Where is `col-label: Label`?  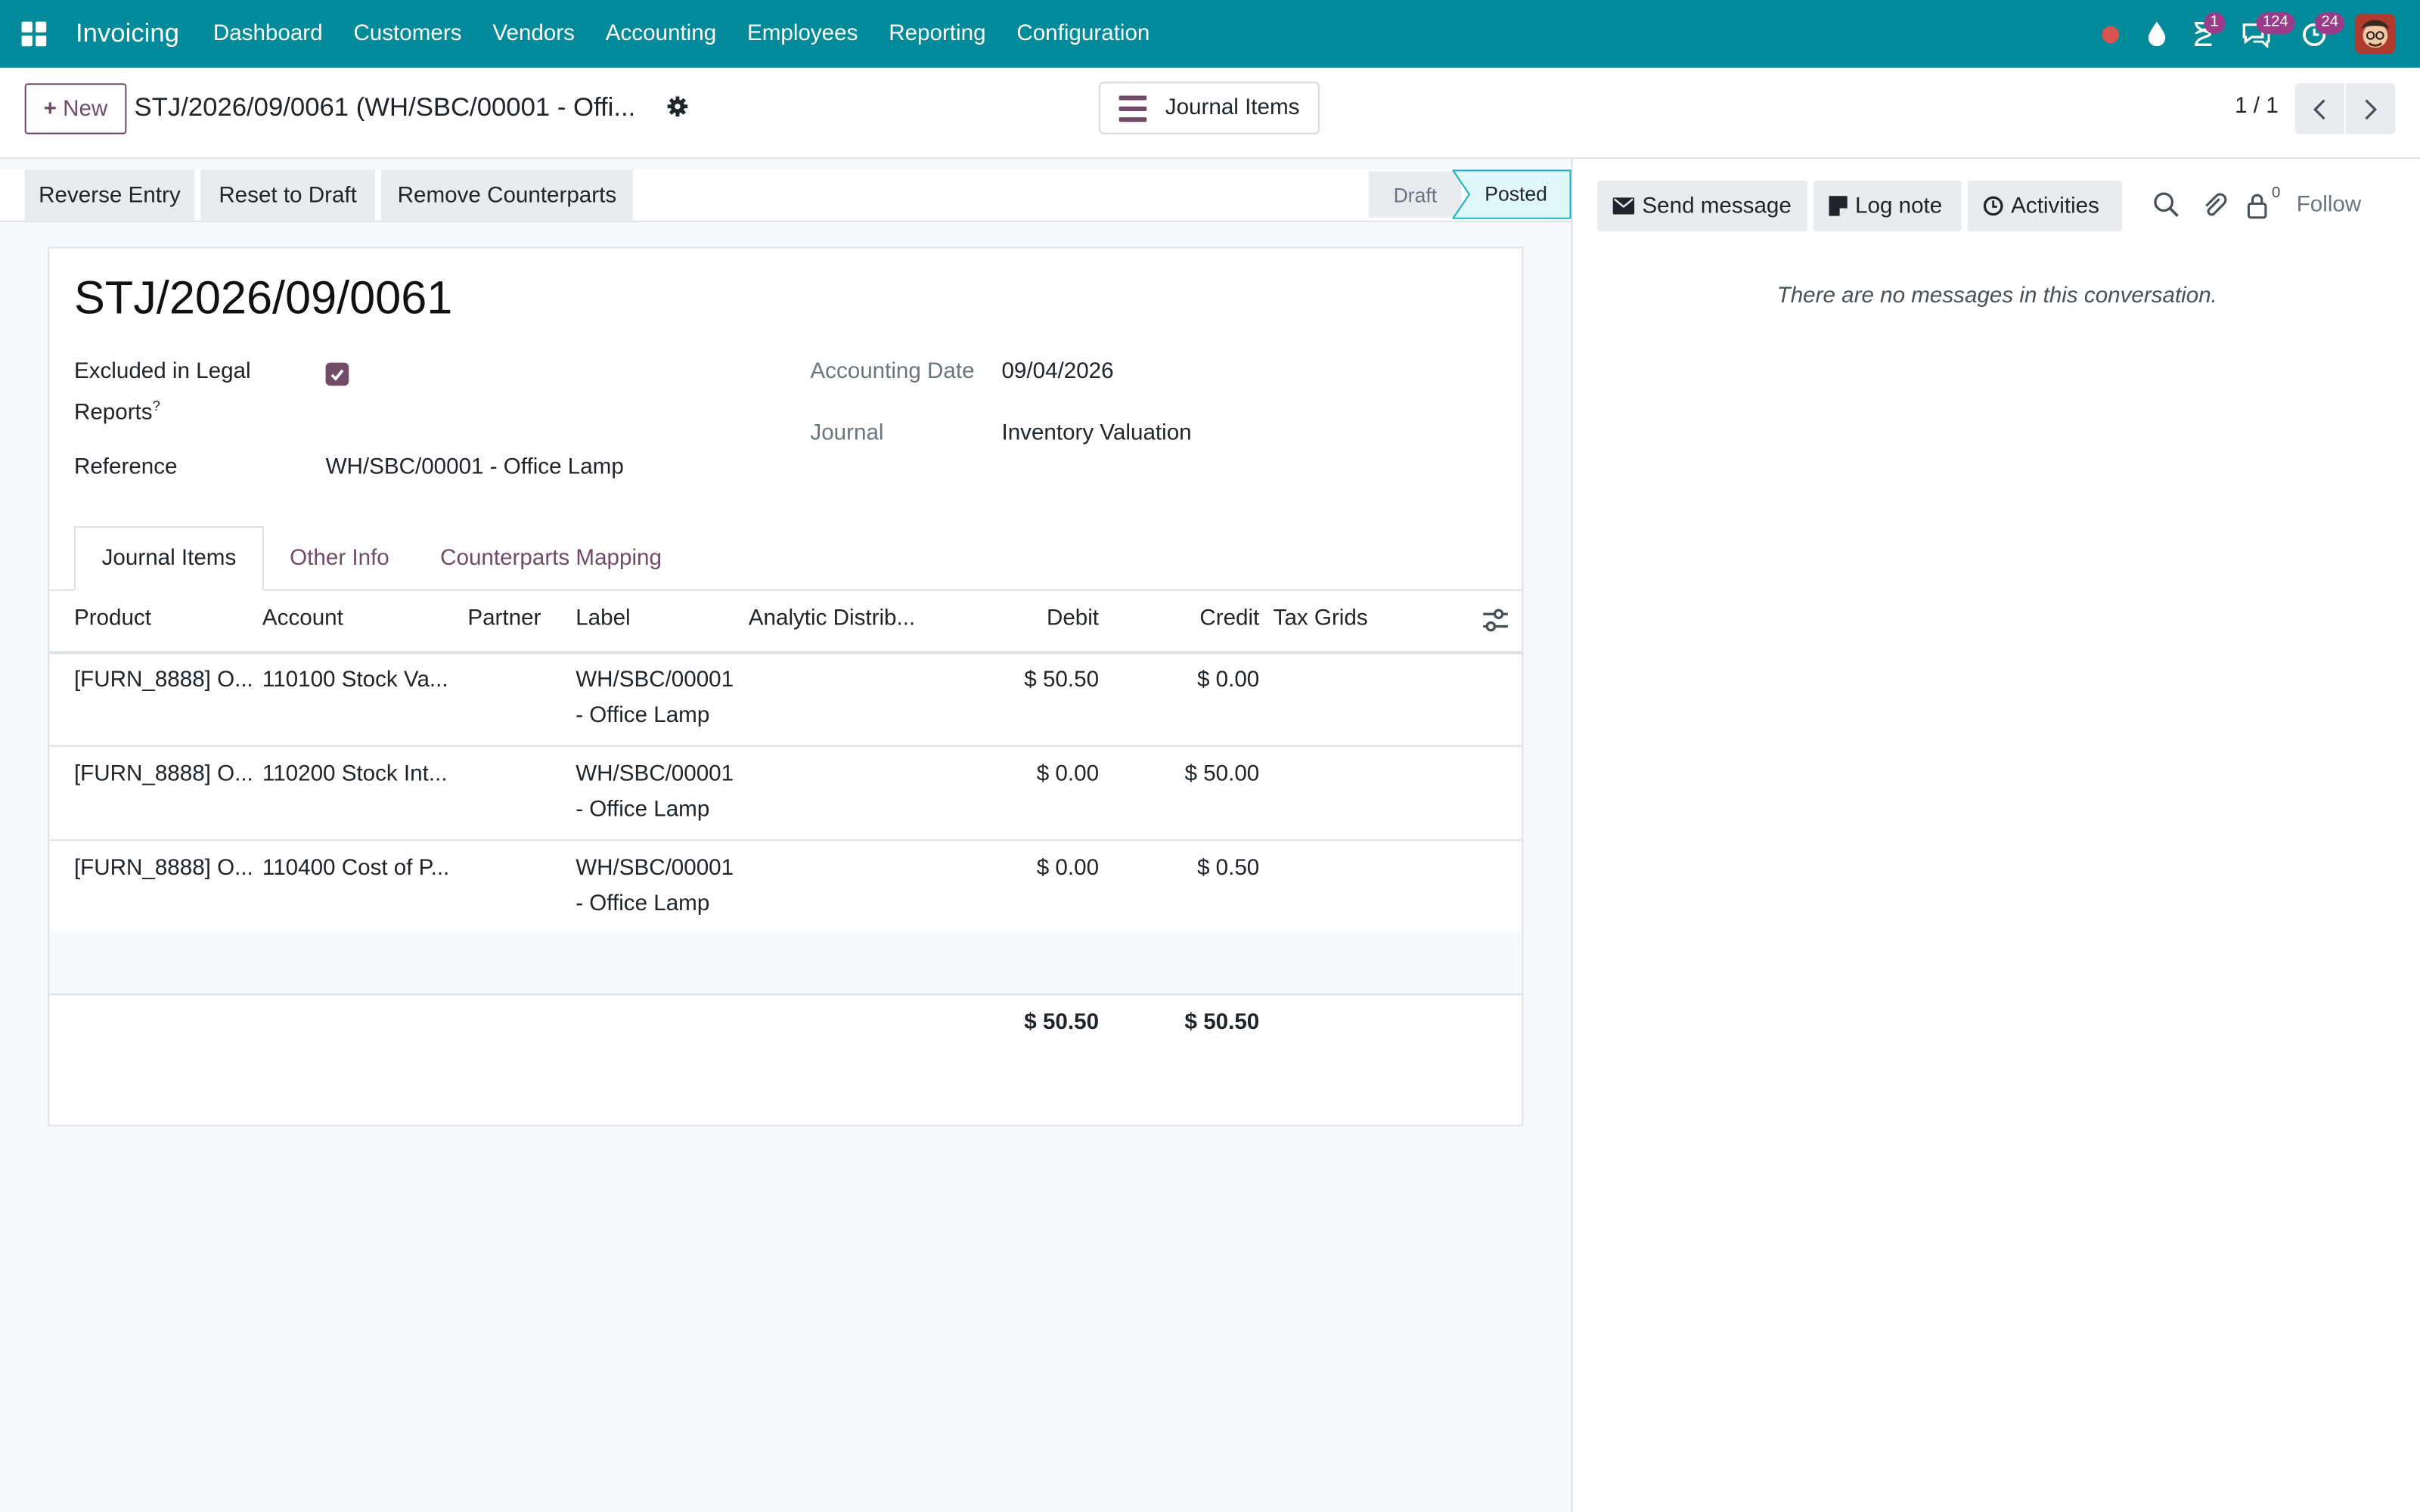
col-label: Label is located at coordinates (603, 618).